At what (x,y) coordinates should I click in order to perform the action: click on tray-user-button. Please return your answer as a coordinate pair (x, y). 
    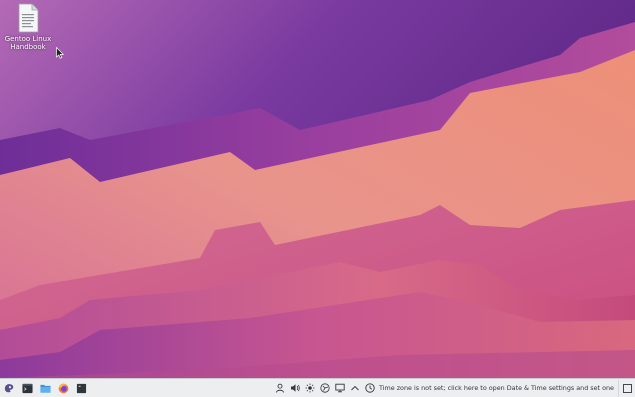
    Looking at the image, I should click on (279, 388).